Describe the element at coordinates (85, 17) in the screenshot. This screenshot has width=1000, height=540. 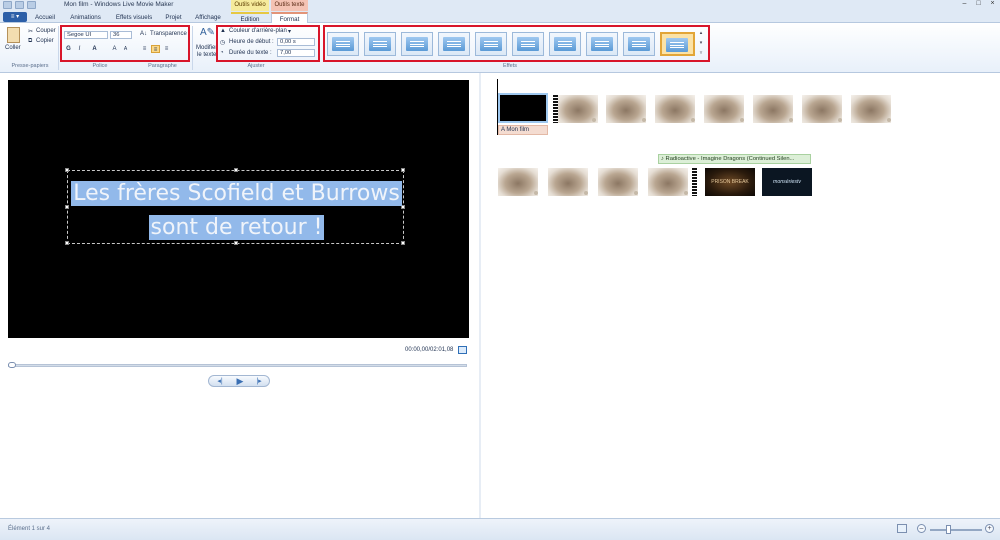
I see `tab-animations: Animations` at that location.